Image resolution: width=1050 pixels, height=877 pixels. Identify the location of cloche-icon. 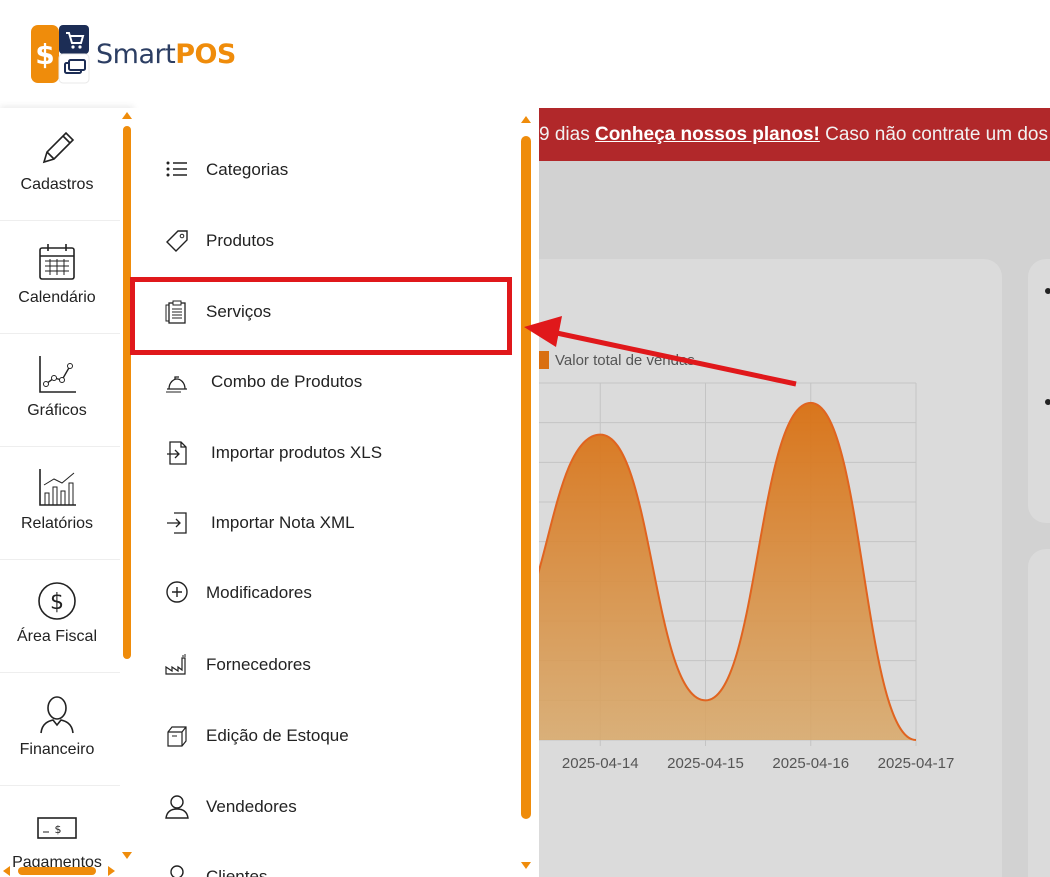
(176, 384).